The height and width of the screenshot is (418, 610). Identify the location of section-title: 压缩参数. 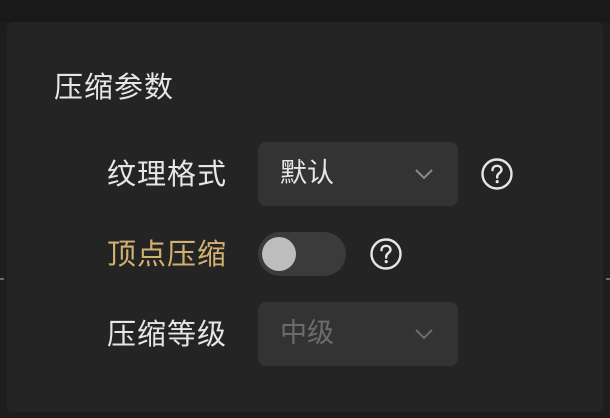
(114, 87).